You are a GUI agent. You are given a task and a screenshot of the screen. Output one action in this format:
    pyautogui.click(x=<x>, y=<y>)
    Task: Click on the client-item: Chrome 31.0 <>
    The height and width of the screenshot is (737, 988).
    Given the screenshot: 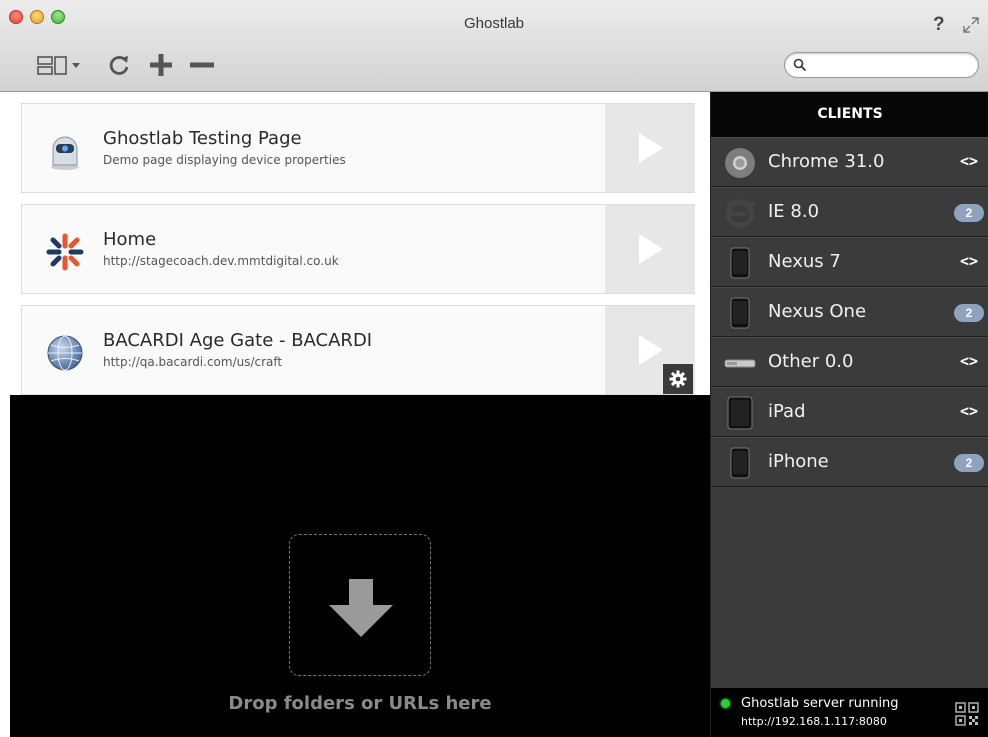 What is the action you would take?
    pyautogui.click(x=849, y=162)
    